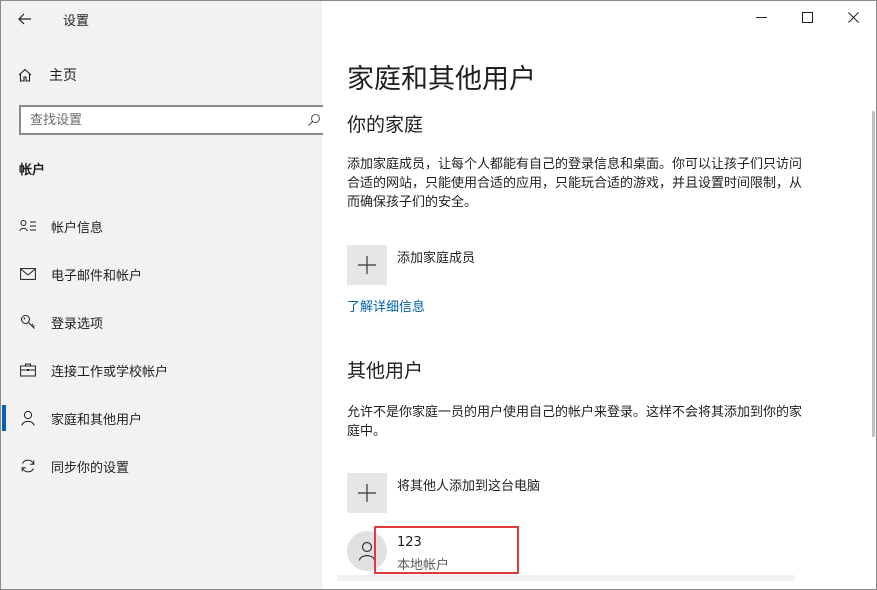 This screenshot has height=590, width=877. I want to click on sidebar-item-label: 同步你的设置, so click(90, 468).